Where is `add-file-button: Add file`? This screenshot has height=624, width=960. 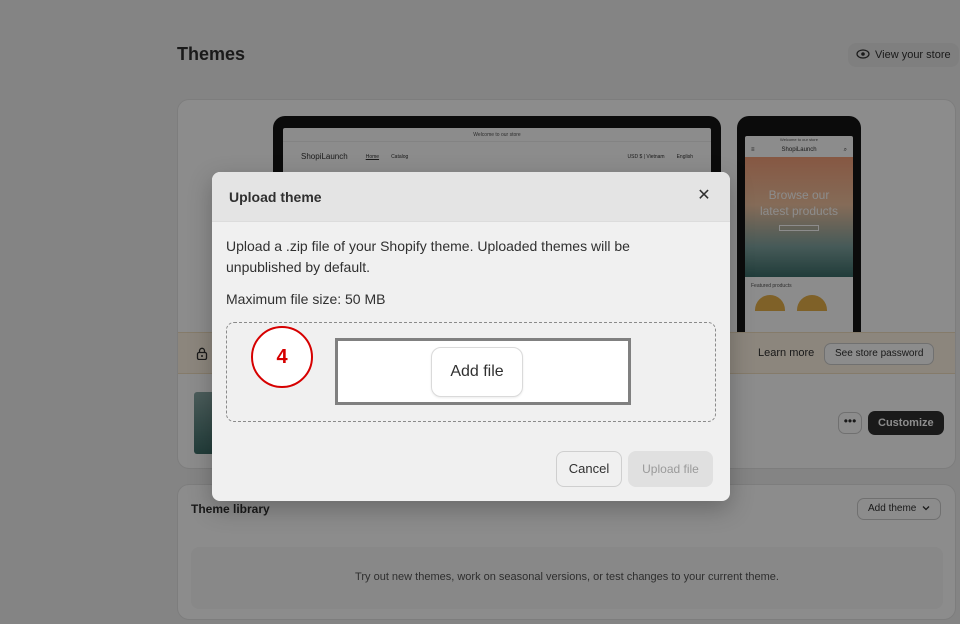 add-file-button: Add file is located at coordinates (477, 372).